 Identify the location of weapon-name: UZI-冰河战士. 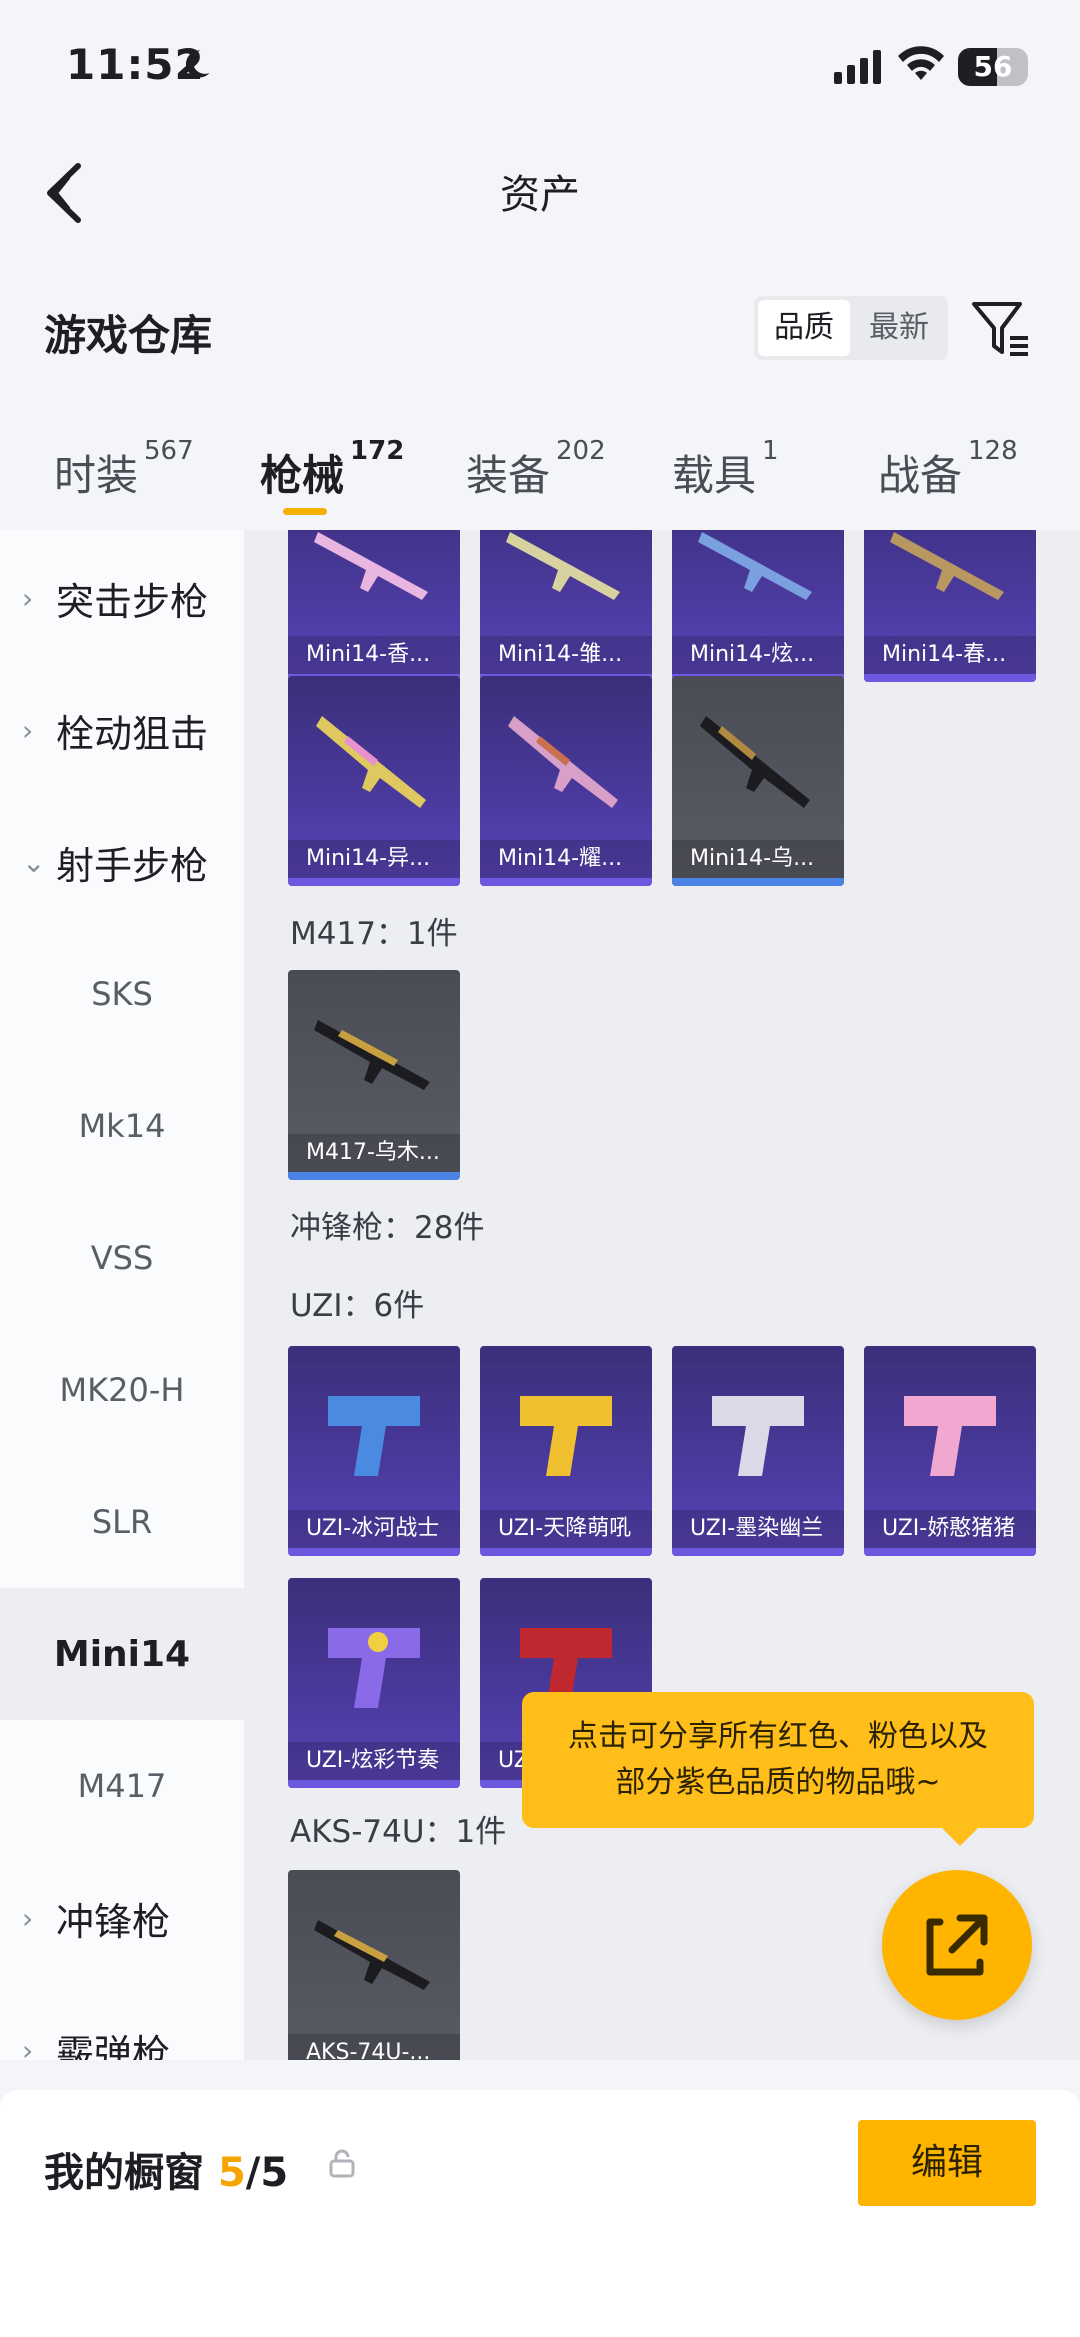
(374, 1529).